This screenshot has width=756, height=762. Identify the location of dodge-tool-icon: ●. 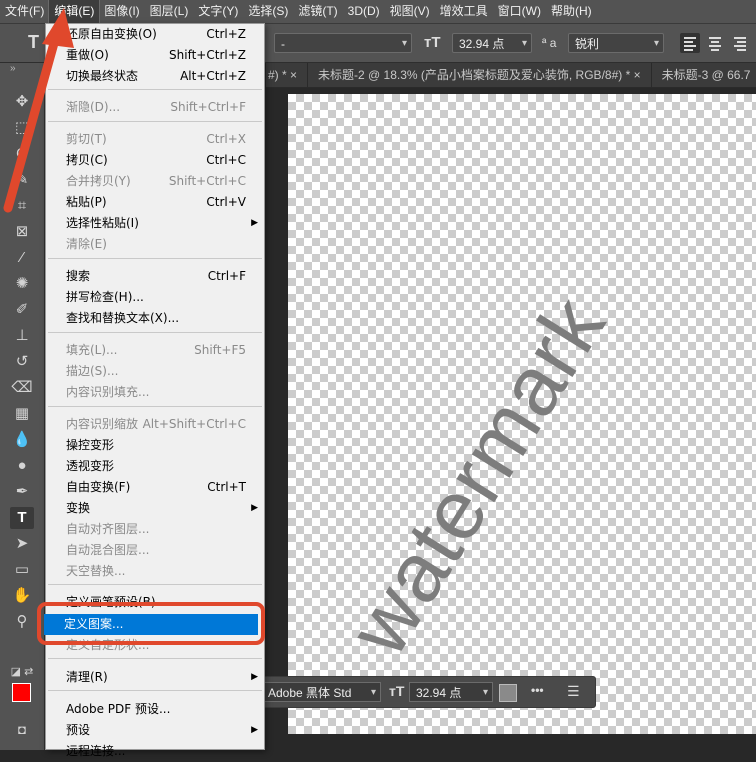
(22, 466).